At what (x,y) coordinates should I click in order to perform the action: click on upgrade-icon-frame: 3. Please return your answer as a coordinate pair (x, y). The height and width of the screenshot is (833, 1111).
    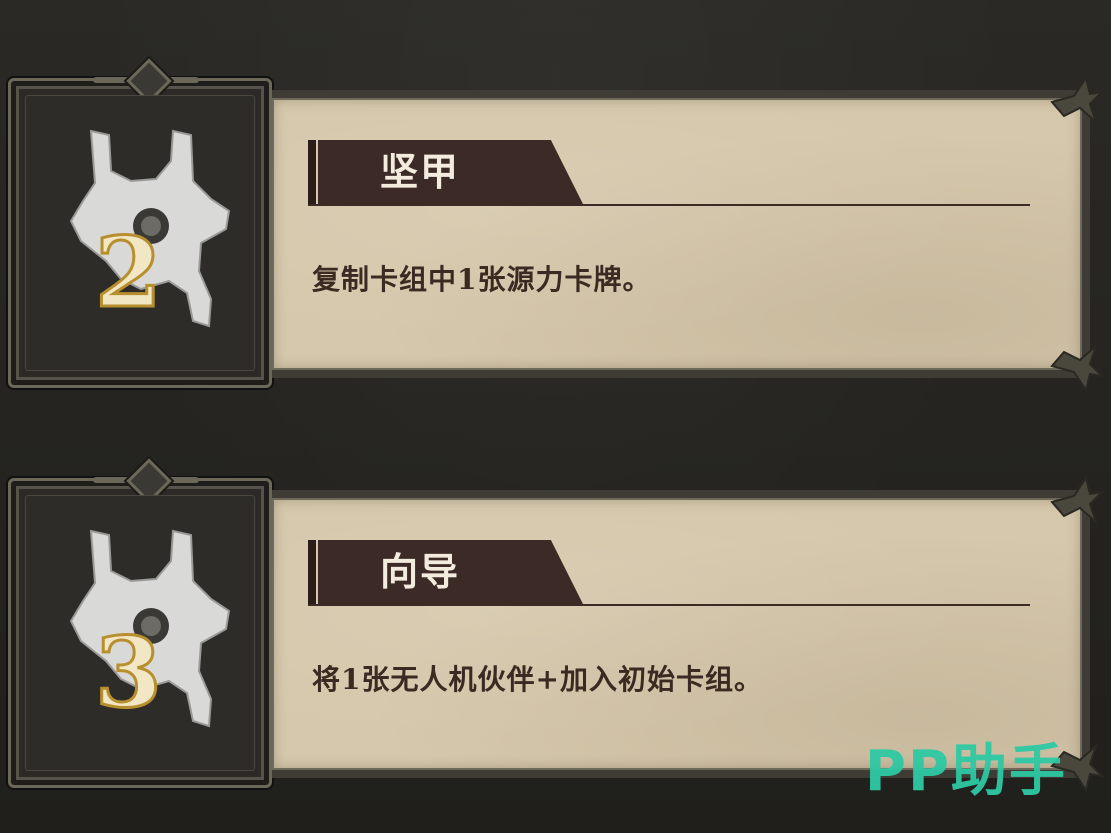
    Looking at the image, I should click on (140, 623).